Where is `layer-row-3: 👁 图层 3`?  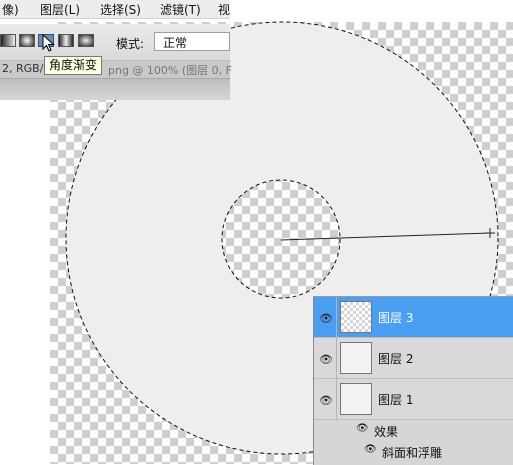 layer-row-3: 👁 图层 3 is located at coordinates (413, 317).